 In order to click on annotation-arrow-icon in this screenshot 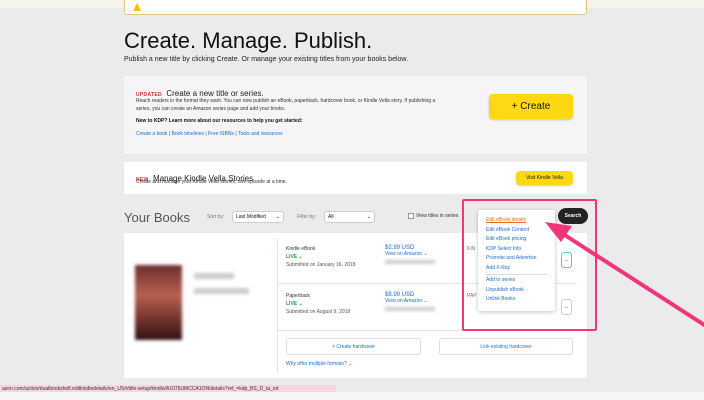, I will do `click(624, 275)`.